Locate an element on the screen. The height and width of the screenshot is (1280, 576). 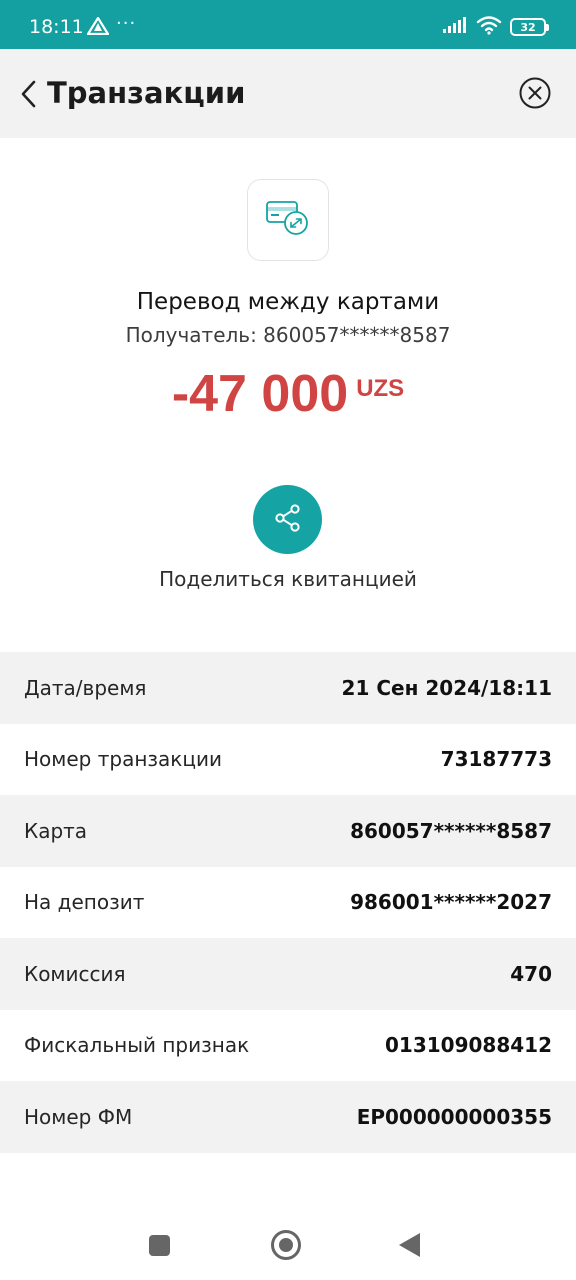
system-nav-bar is located at coordinates (288, 1240).